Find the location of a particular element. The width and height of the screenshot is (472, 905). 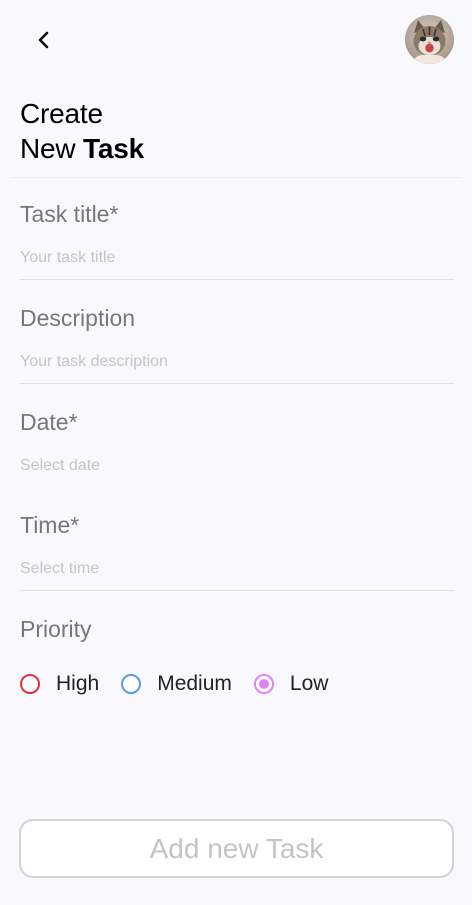

date-field: Date* is located at coordinates (237, 442).